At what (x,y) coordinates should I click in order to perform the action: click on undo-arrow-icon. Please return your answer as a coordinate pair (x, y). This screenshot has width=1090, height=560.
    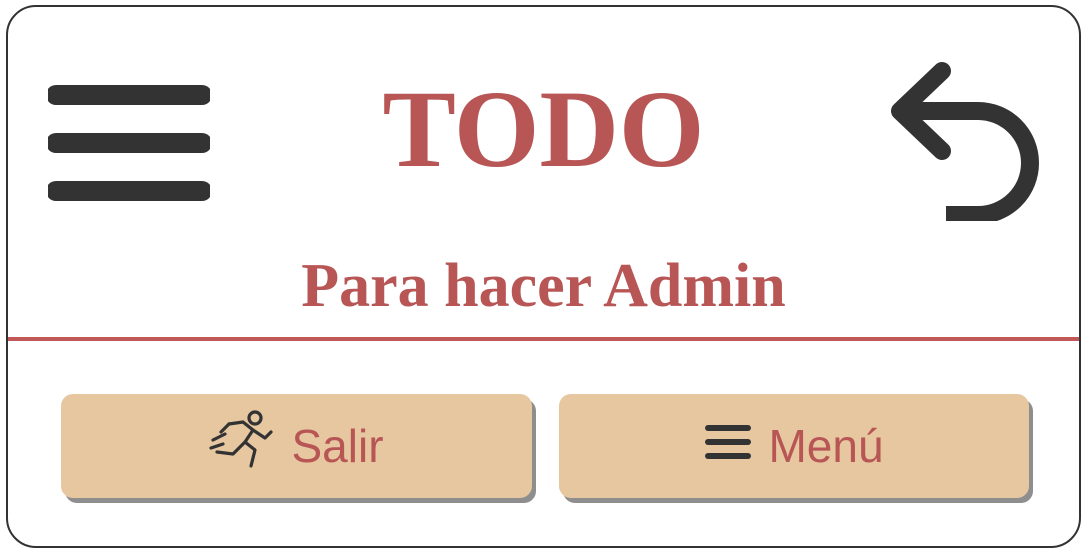
    Looking at the image, I should click on (964, 142).